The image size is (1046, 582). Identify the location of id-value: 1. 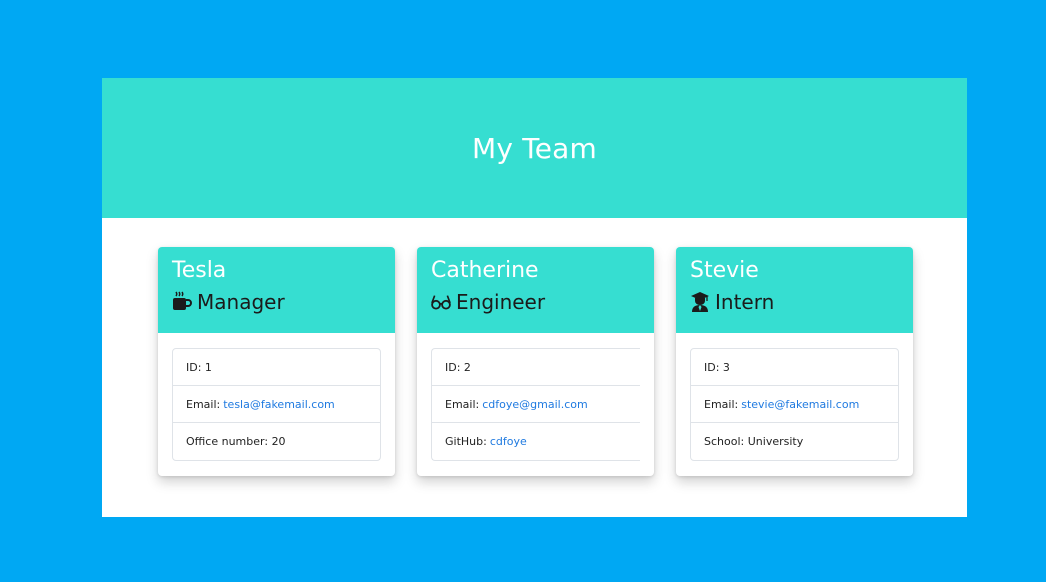
(208, 367).